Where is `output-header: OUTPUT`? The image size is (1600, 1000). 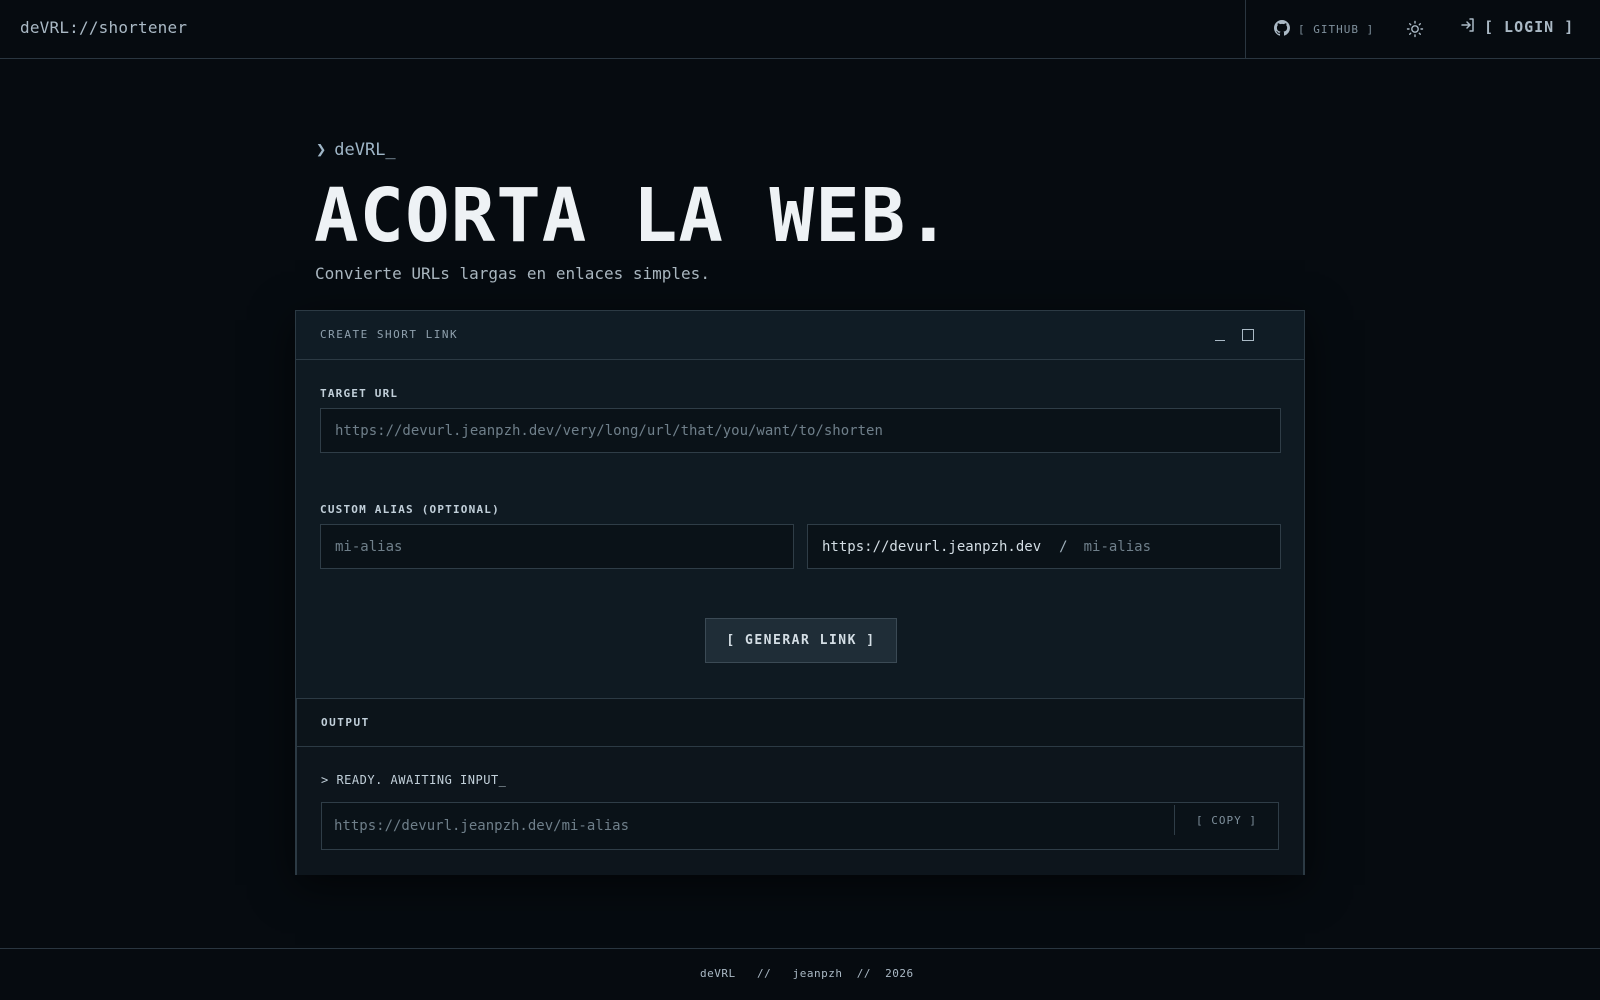 output-header: OUTPUT is located at coordinates (800, 723).